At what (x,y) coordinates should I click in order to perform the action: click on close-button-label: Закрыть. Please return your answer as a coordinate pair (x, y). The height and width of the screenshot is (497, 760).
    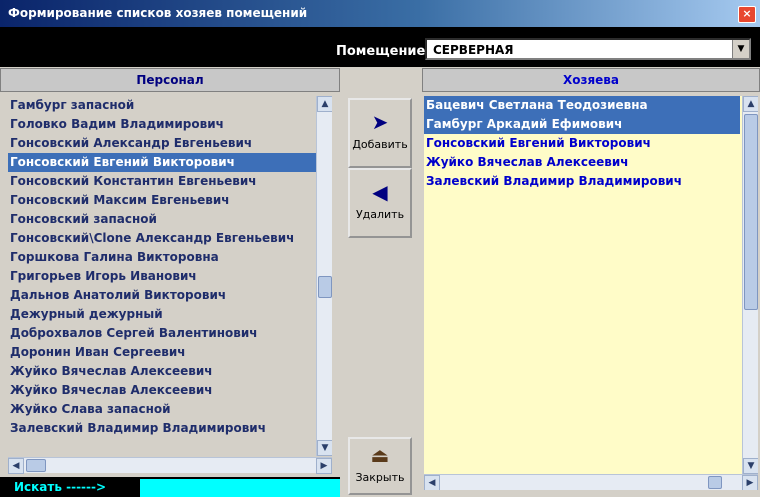
    Looking at the image, I should click on (380, 477).